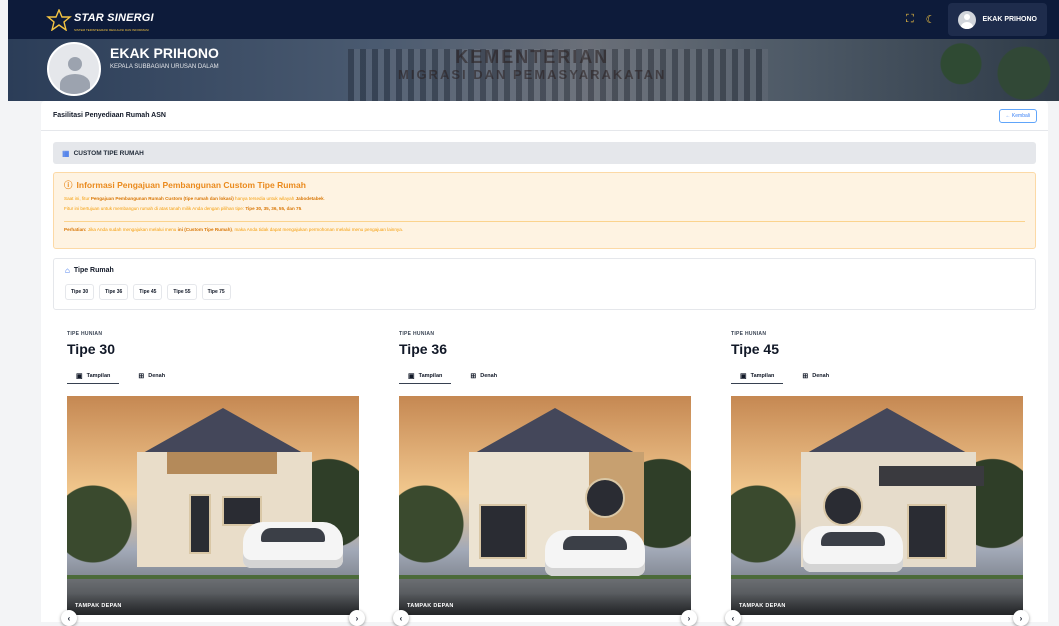 This screenshot has width=1059, height=626. I want to click on avatar, so click(966, 19).